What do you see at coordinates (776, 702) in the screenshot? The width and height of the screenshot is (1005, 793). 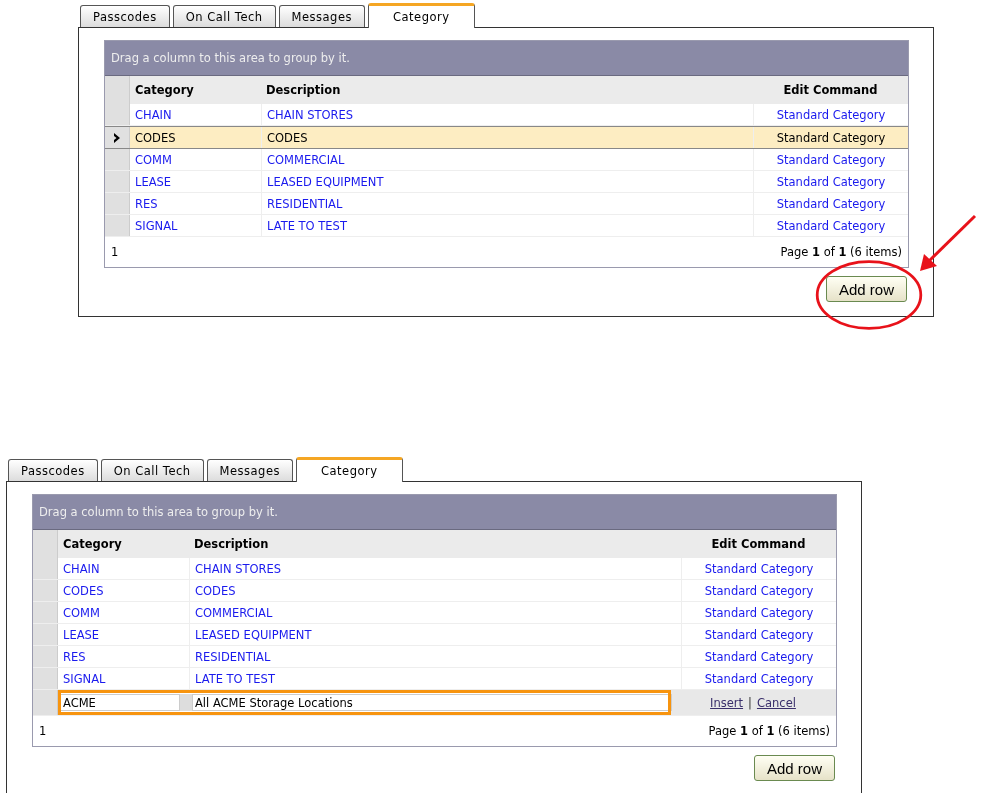 I see `cancel-link: Cancel` at bounding box center [776, 702].